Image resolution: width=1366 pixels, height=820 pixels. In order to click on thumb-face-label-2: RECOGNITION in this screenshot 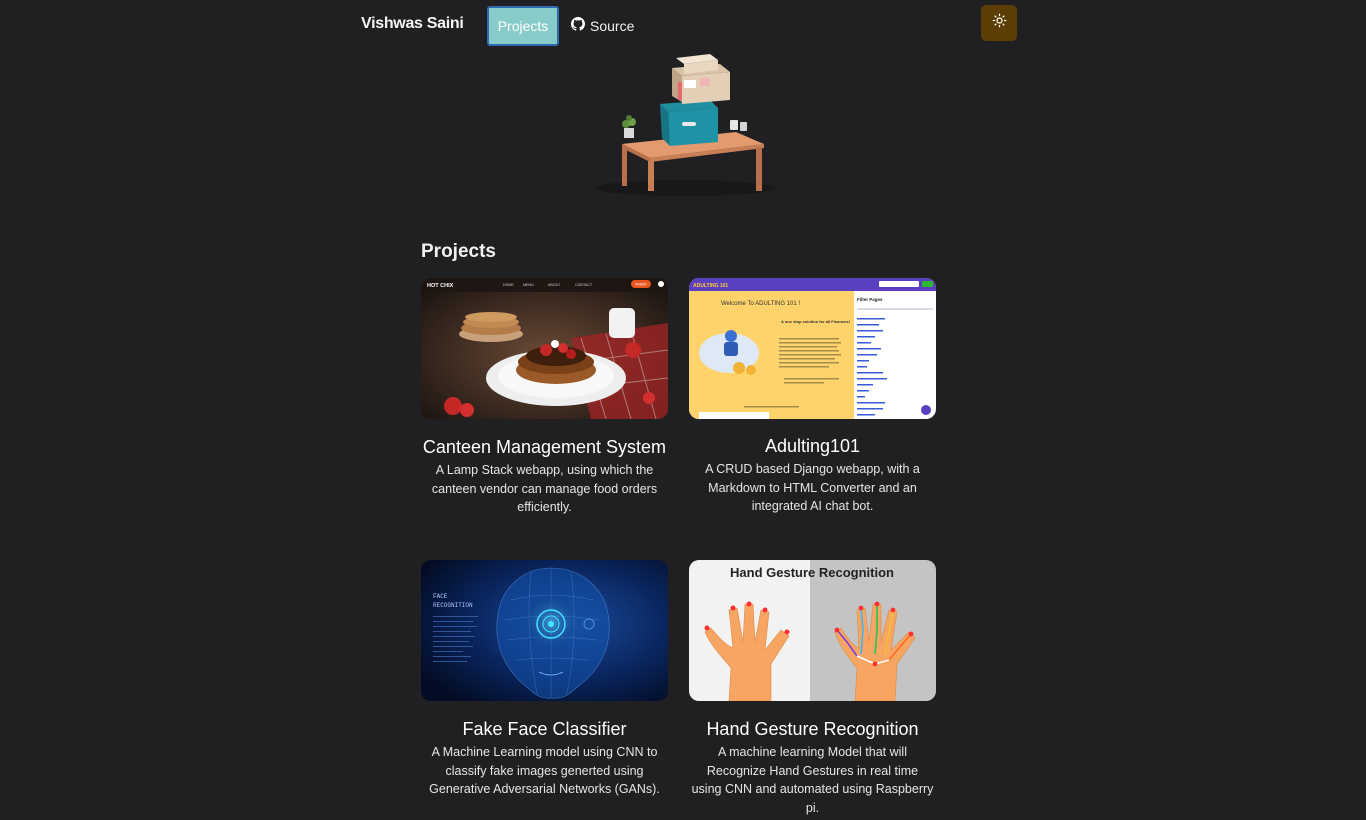, I will do `click(453, 605)`.